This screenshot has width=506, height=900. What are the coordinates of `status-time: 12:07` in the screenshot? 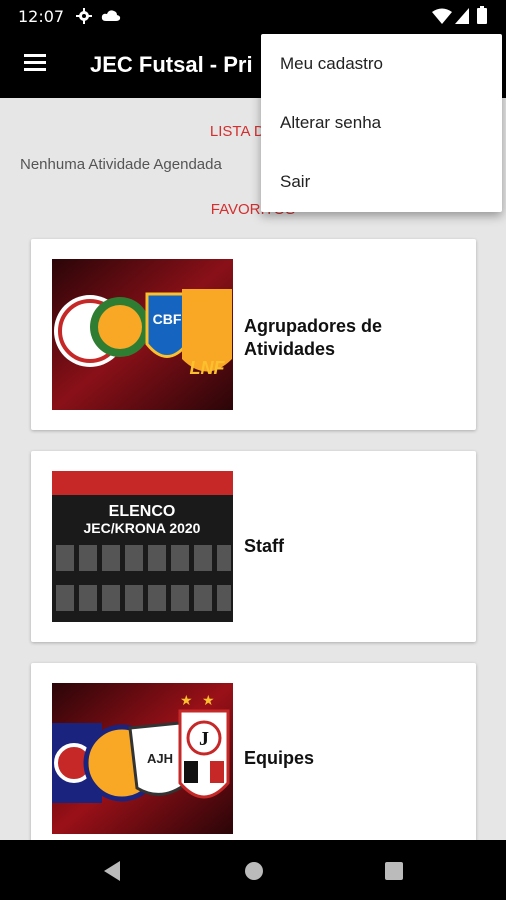 It's located at (41, 16).